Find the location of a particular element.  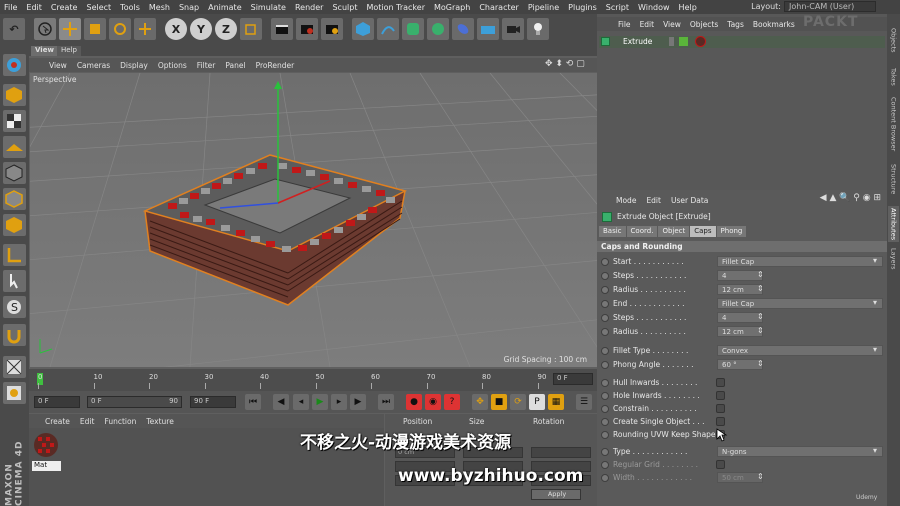

render-settings-icon is located at coordinates (332, 29).